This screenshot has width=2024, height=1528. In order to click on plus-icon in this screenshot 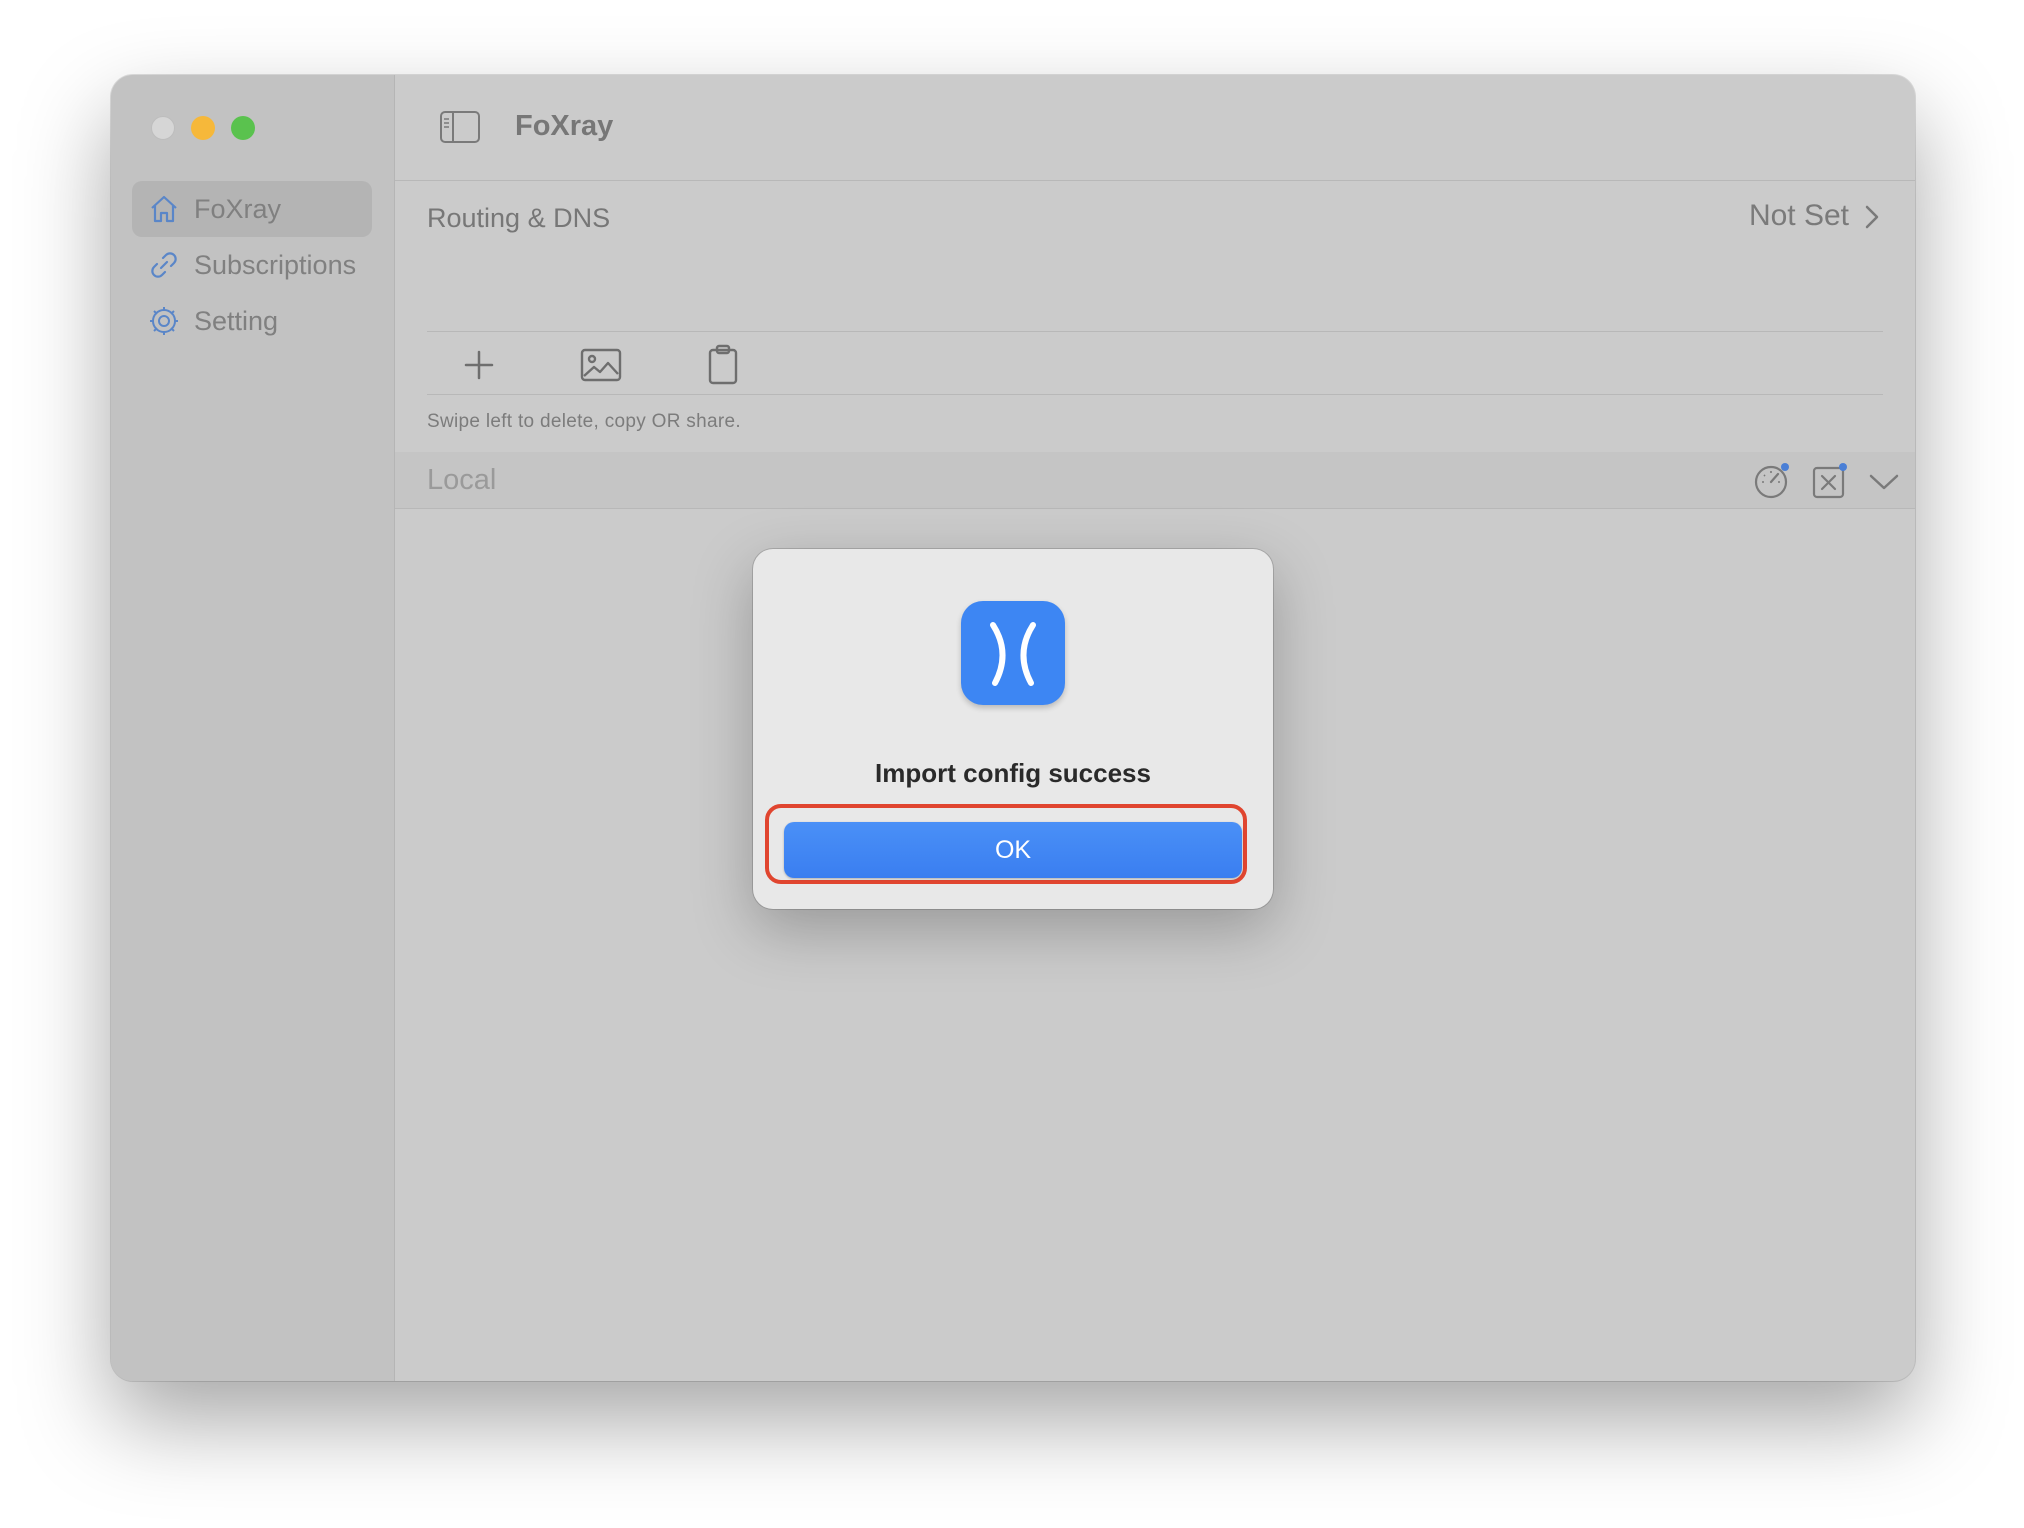, I will do `click(479, 365)`.